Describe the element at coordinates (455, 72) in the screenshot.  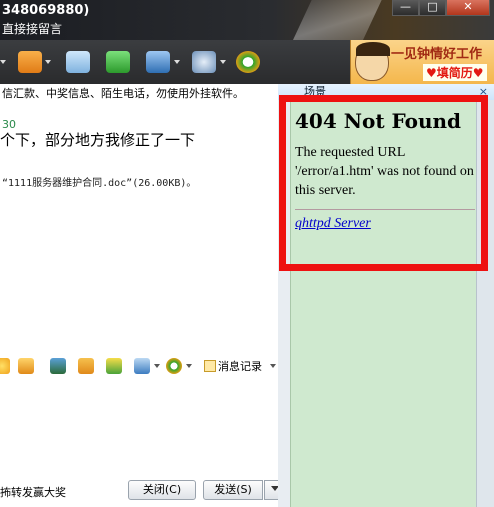
I see `ad-cta: ♥填简历♥` at that location.